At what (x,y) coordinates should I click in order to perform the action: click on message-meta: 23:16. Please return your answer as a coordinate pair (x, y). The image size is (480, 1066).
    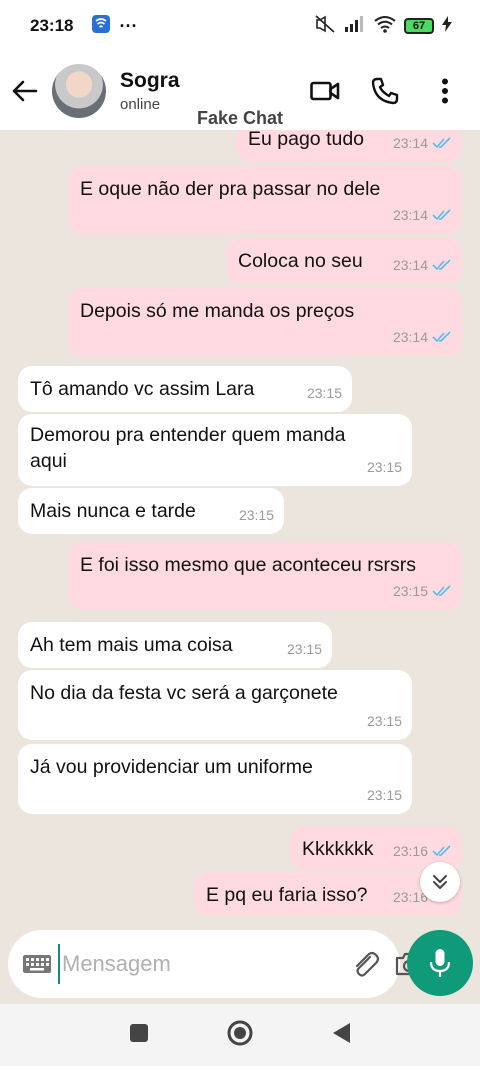
    Looking at the image, I should click on (422, 851).